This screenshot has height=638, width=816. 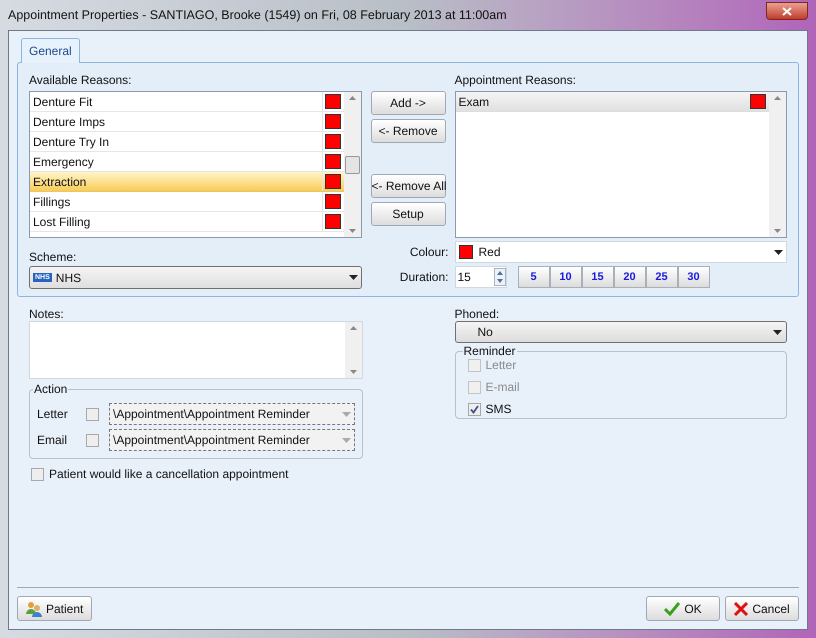 I want to click on patient-button: Patient, so click(x=54, y=608).